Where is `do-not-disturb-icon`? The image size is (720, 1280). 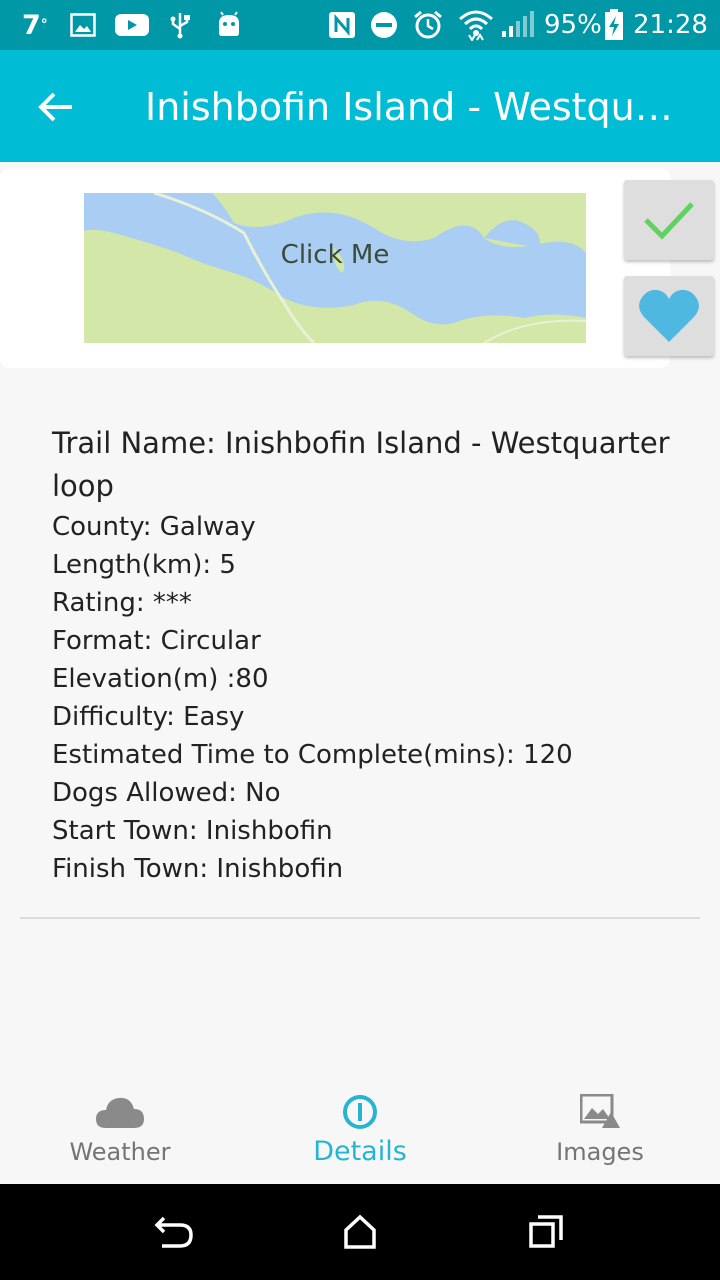
do-not-disturb-icon is located at coordinates (384, 25).